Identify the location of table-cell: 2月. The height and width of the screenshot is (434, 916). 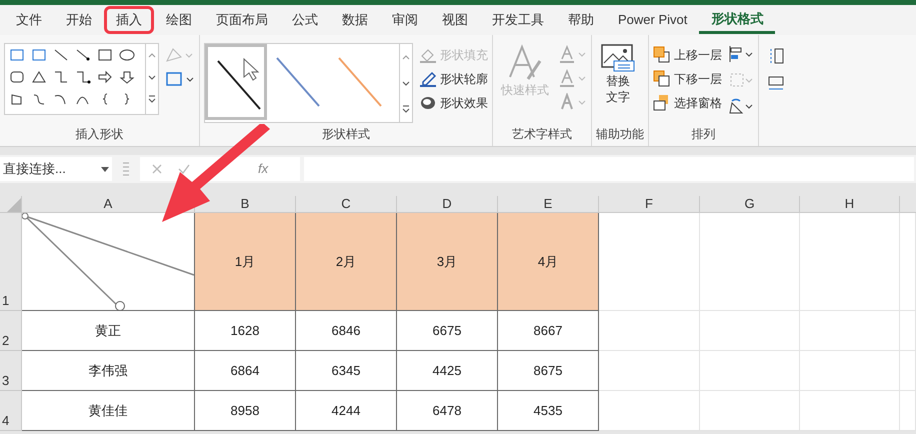
(346, 262).